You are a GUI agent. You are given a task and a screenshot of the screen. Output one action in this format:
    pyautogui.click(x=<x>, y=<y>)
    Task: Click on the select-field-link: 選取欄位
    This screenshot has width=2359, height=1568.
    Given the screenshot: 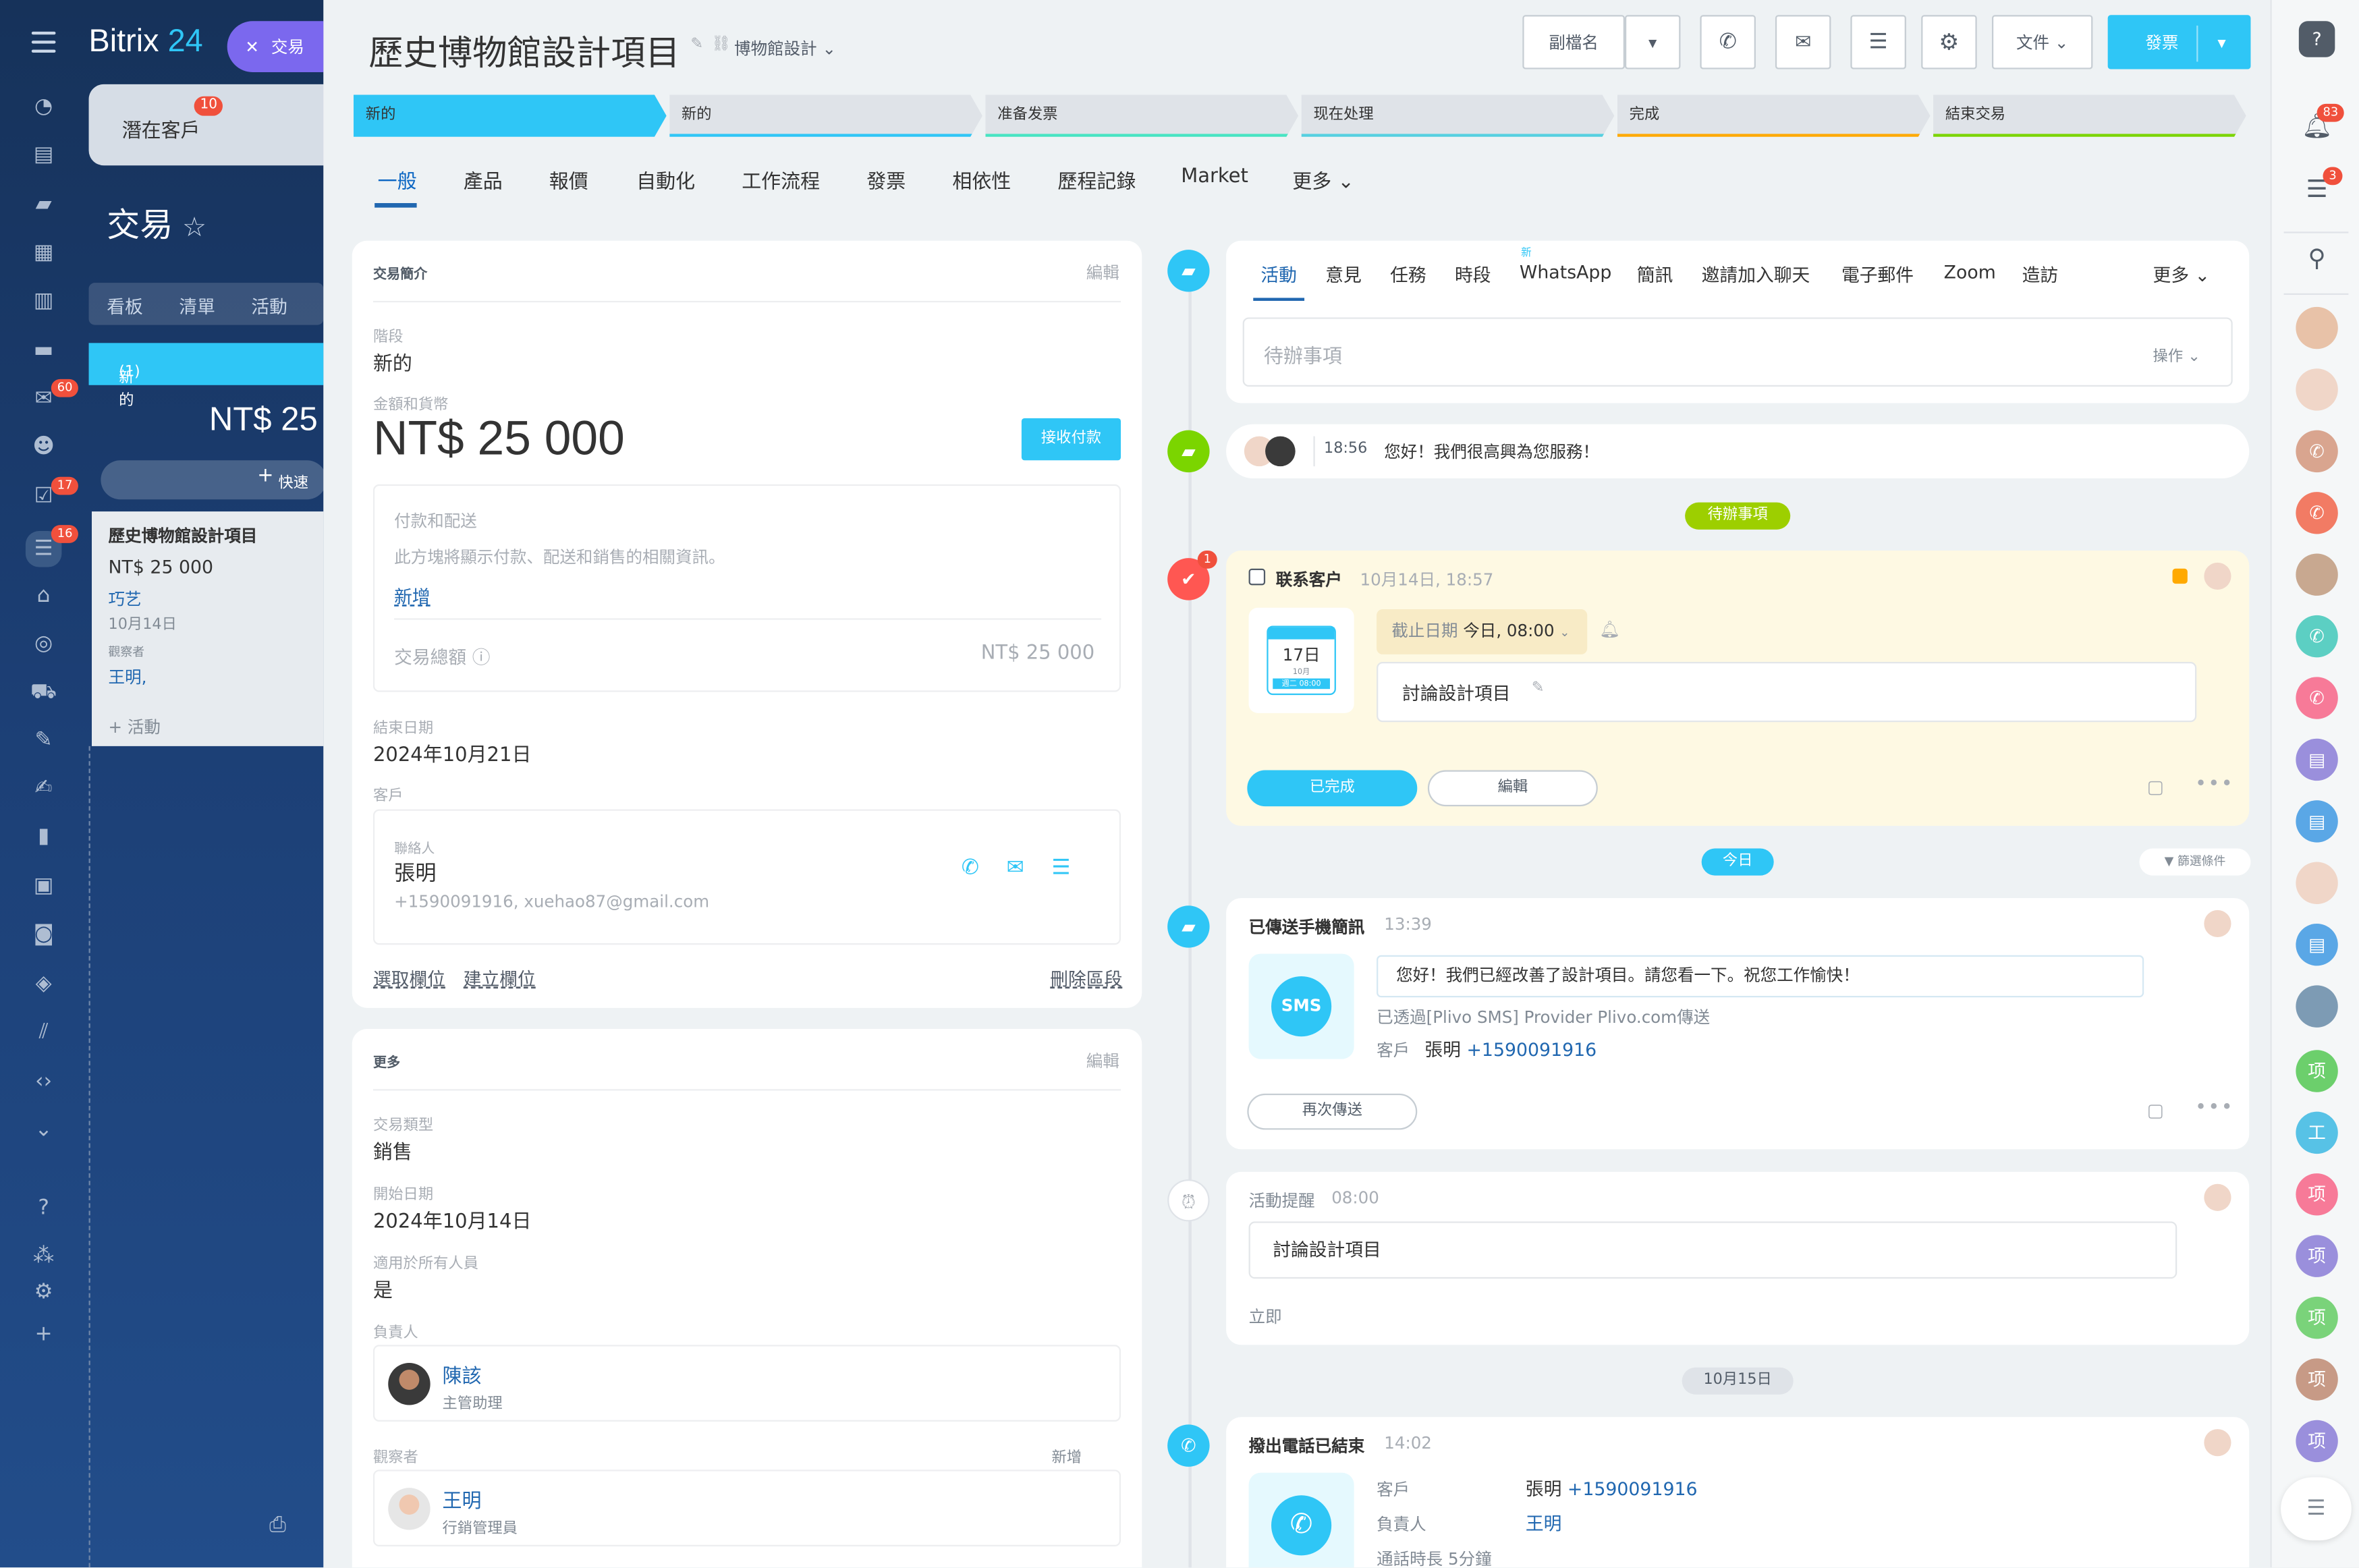 What is the action you would take?
    pyautogui.click(x=409, y=978)
    